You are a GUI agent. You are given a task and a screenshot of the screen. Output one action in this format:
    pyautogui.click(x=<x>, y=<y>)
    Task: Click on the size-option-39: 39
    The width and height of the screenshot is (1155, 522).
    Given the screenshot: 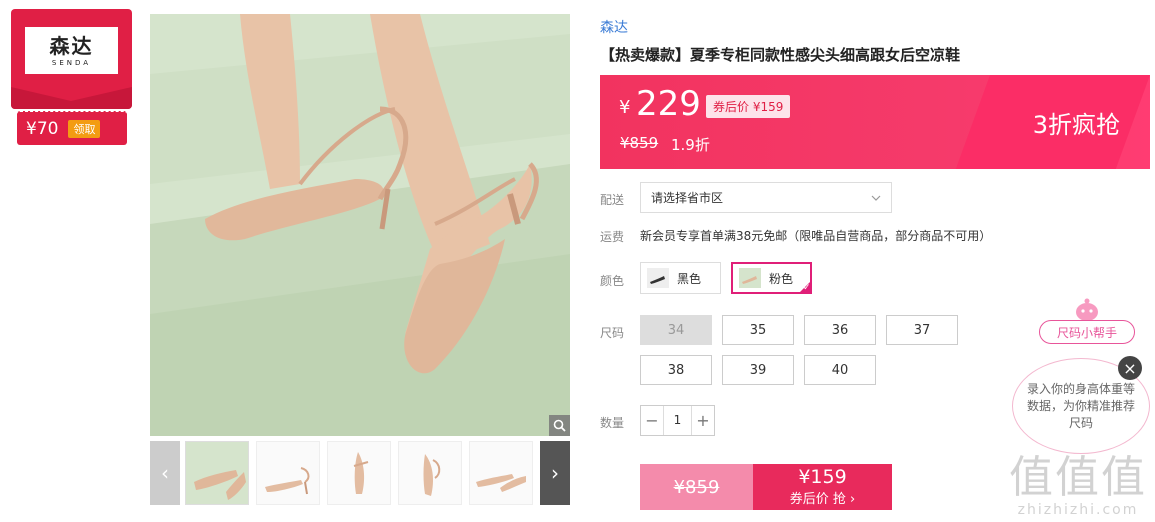 What is the action you would take?
    pyautogui.click(x=758, y=370)
    